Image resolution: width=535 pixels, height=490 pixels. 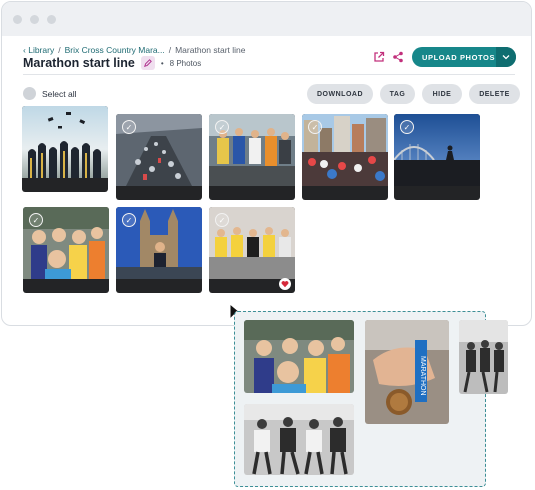 I want to click on medal-photo: MARATHON, so click(x=407, y=372).